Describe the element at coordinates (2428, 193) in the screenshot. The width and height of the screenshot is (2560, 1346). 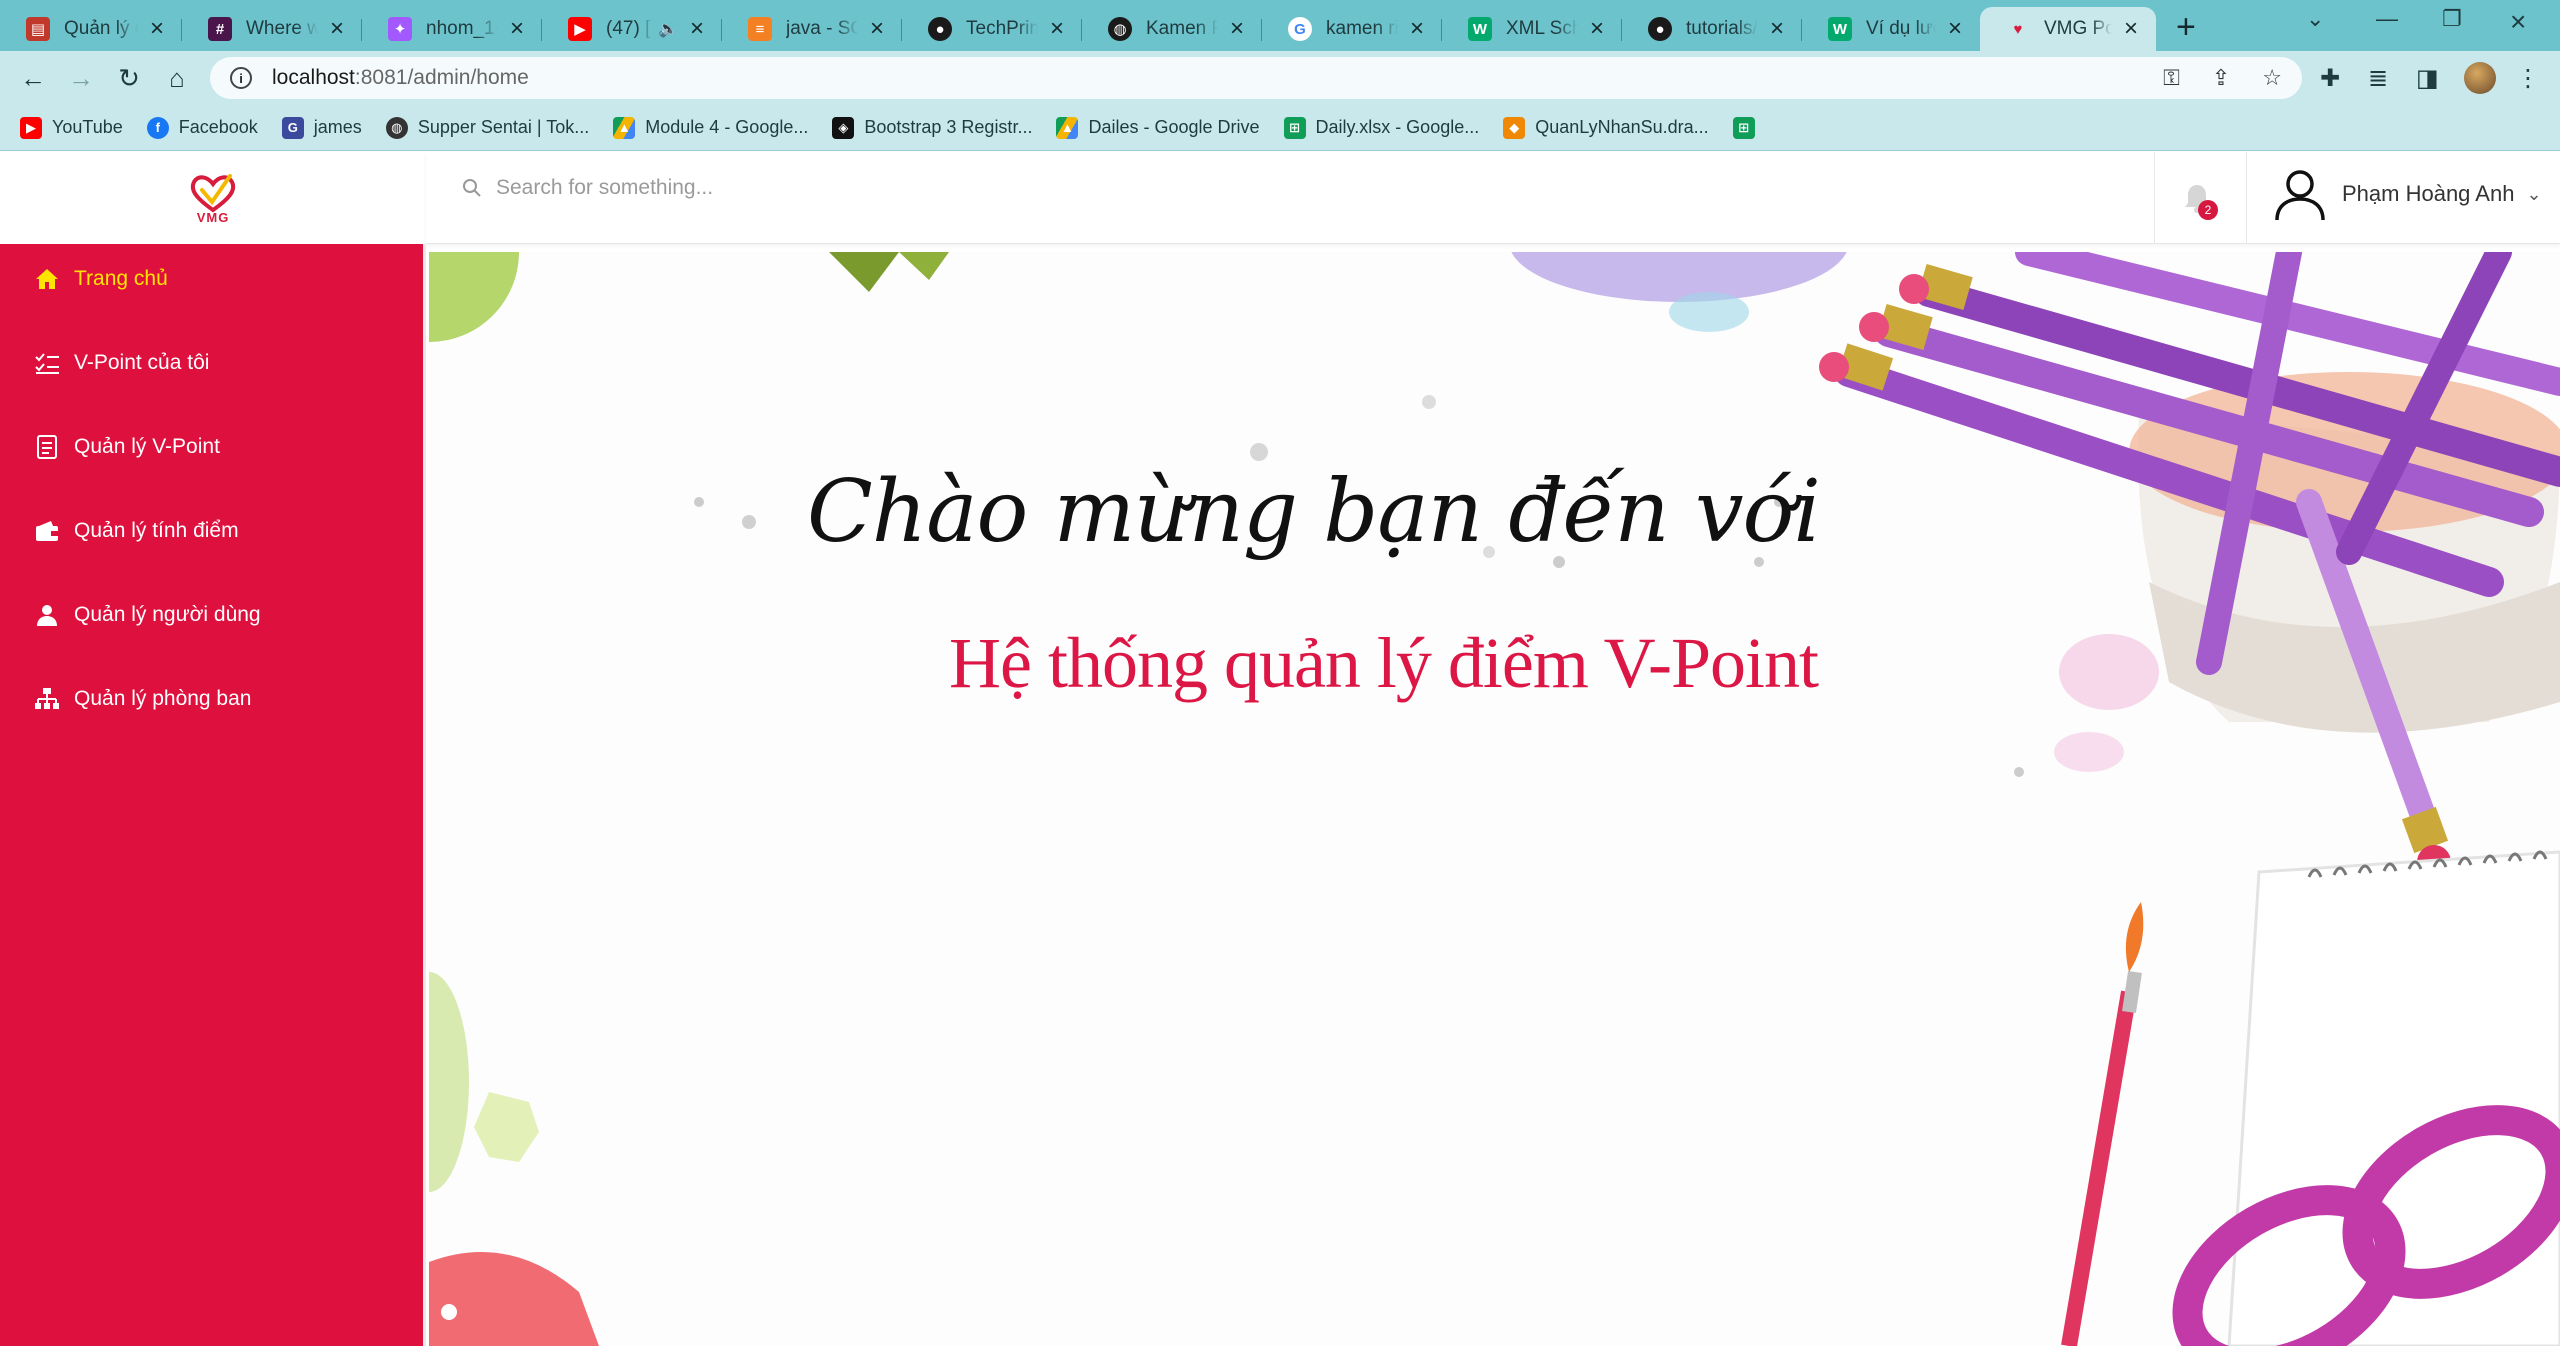
I see `user-name: Phạm Hoàng Anh` at that location.